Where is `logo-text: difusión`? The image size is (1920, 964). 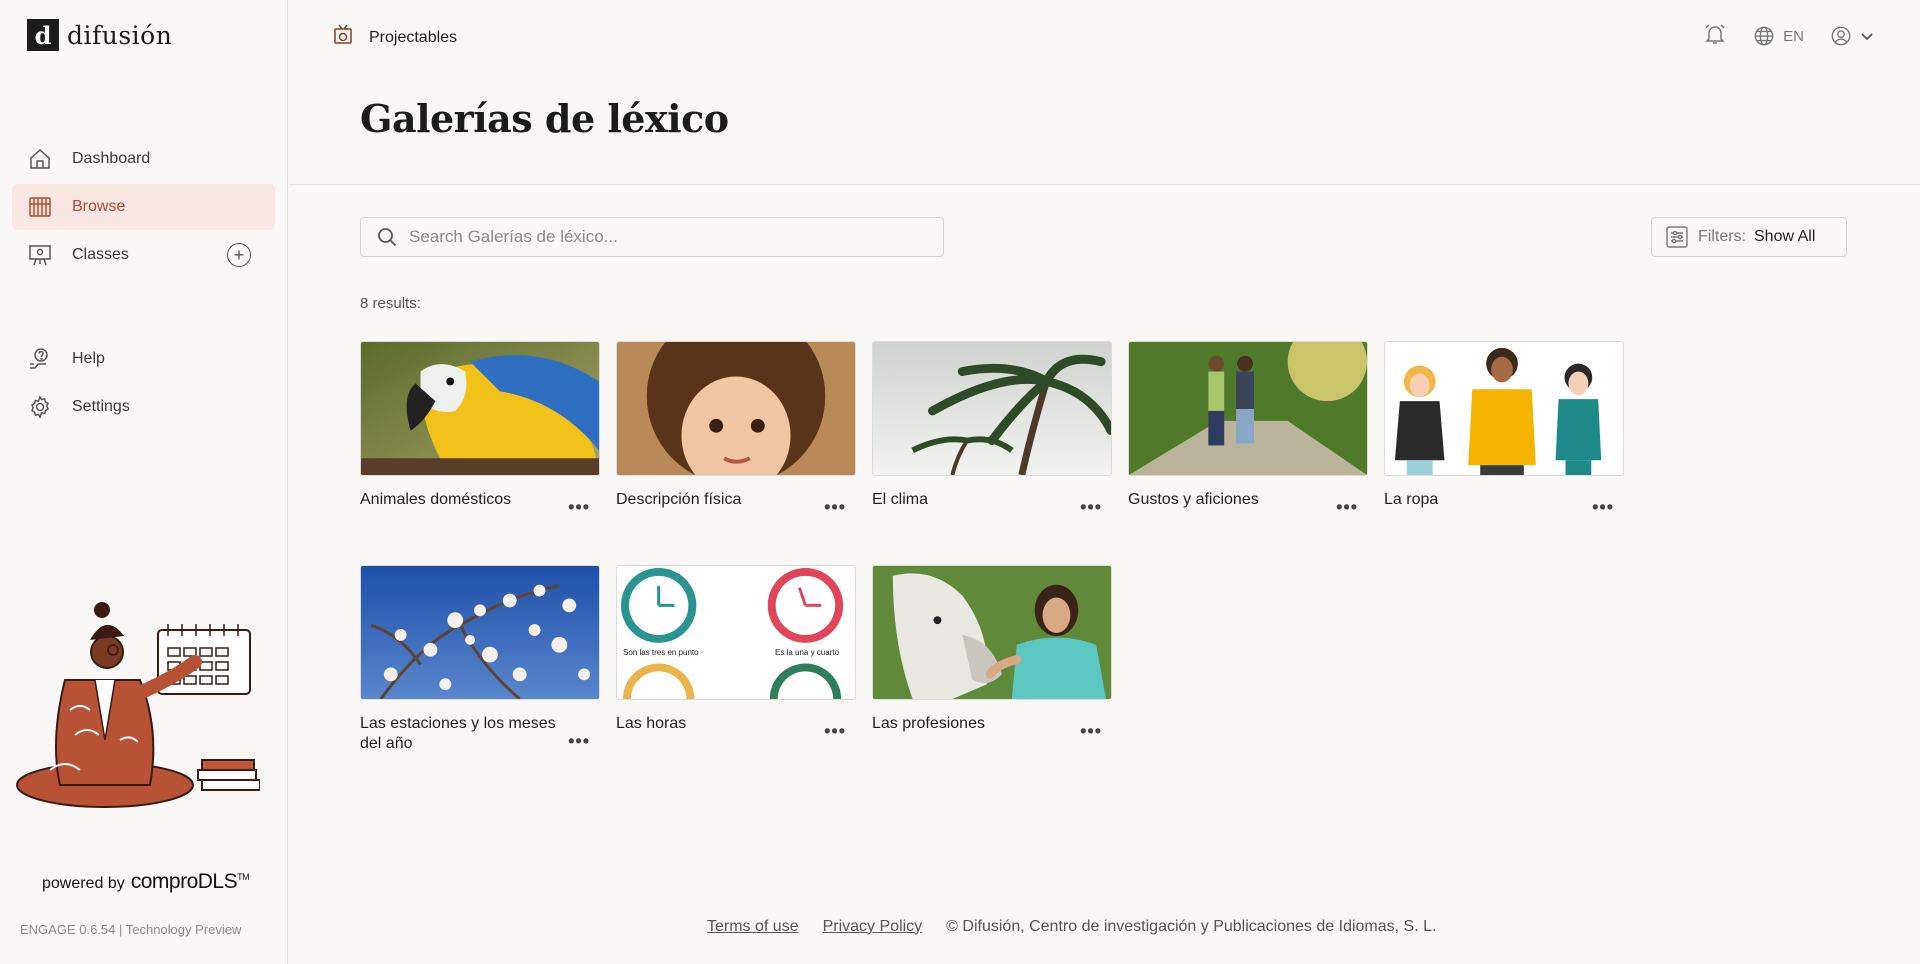
logo-text: difusión is located at coordinates (120, 35).